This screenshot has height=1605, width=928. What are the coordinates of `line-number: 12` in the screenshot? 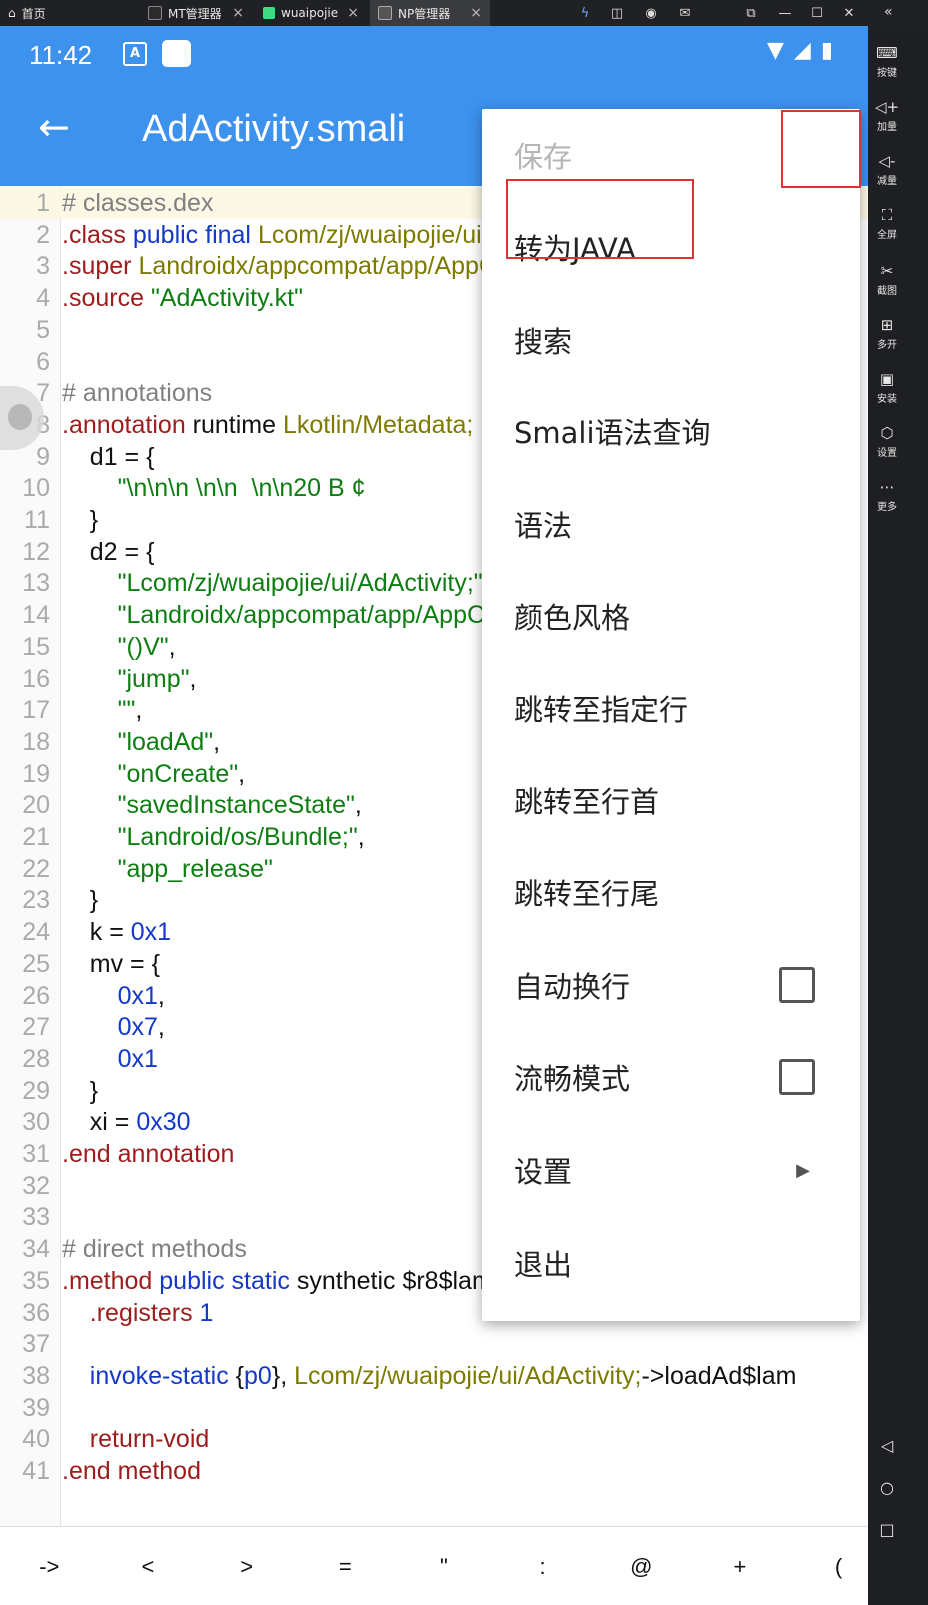 It's located at (36, 551).